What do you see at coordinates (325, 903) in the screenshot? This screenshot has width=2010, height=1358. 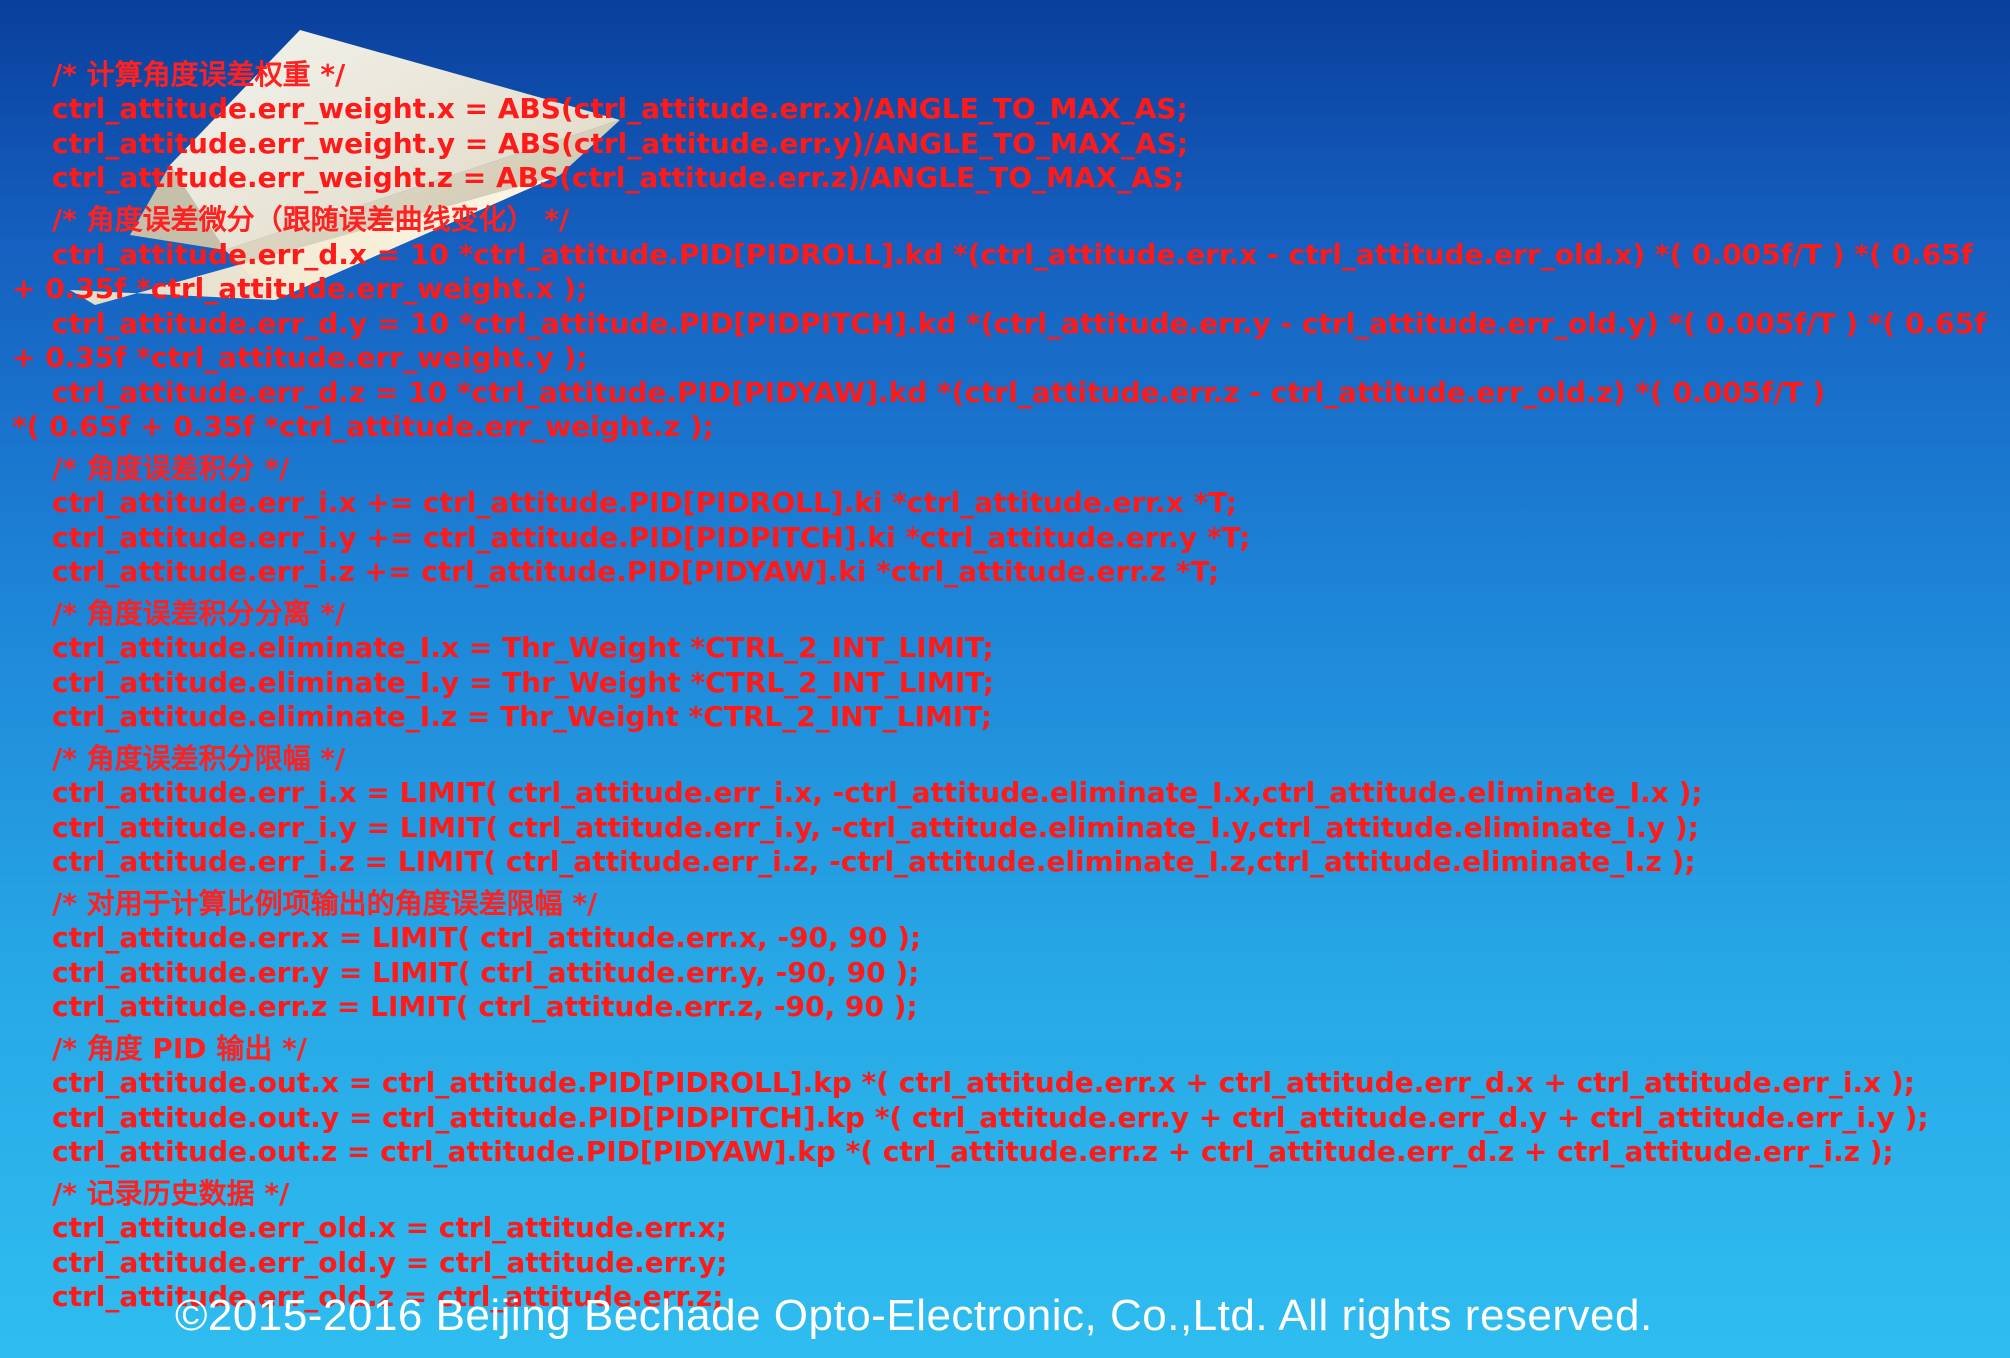 I see `code-comment-line: /* 对用于计算比例项输出的角度误差限幅 */` at bounding box center [325, 903].